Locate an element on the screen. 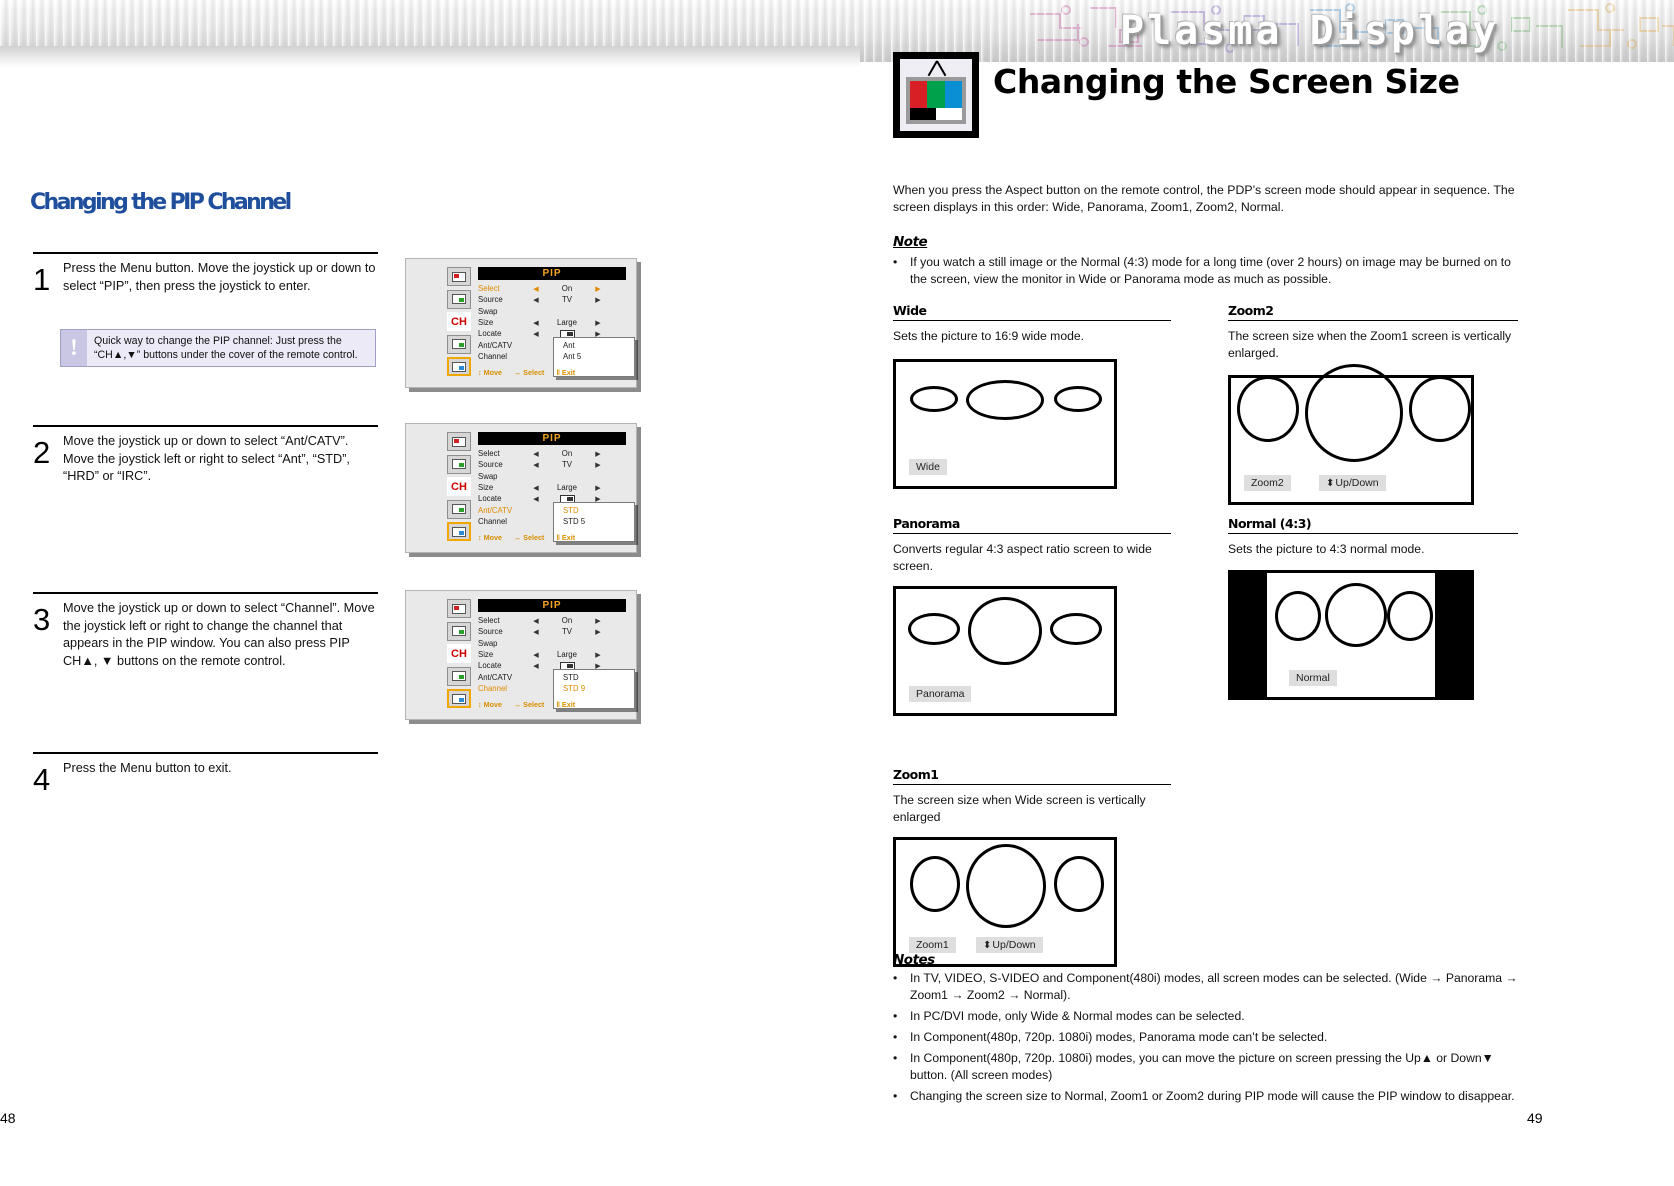  screen-diagram-zoom1: Zoom1 ⬍Up/Down is located at coordinates (1005, 902).